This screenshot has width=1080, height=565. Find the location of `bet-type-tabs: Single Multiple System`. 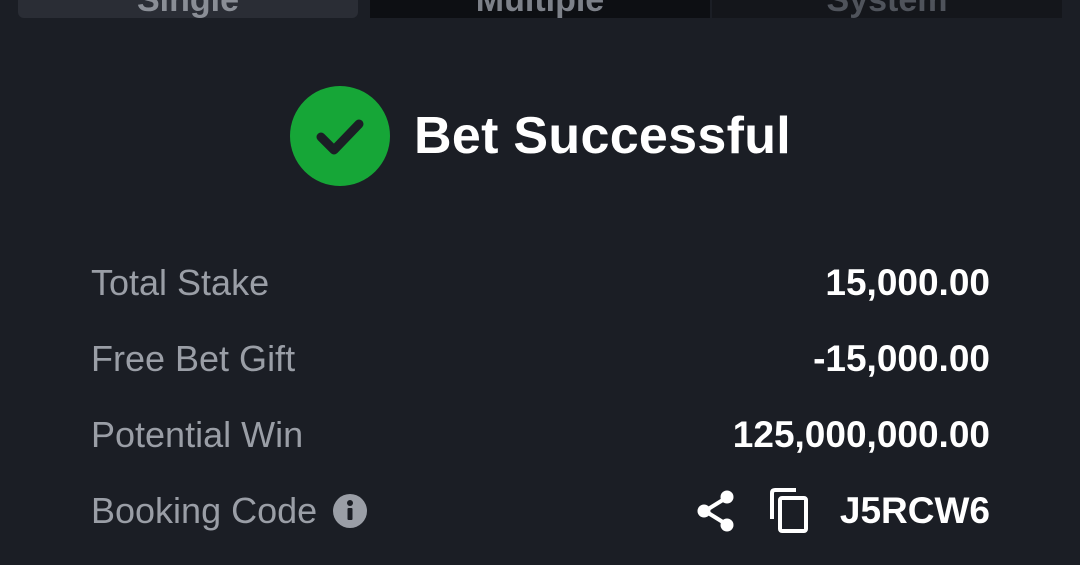

bet-type-tabs: Single Multiple System is located at coordinates (540, 9).